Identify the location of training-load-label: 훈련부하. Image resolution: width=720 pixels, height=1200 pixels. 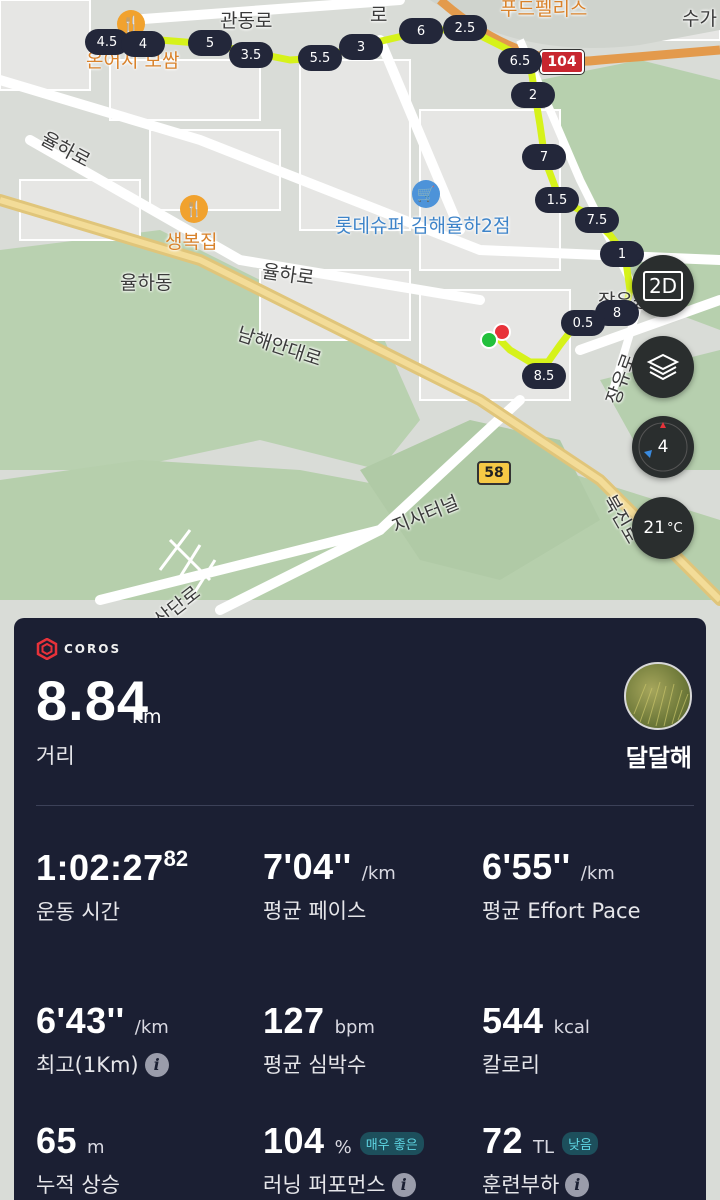
(521, 1185).